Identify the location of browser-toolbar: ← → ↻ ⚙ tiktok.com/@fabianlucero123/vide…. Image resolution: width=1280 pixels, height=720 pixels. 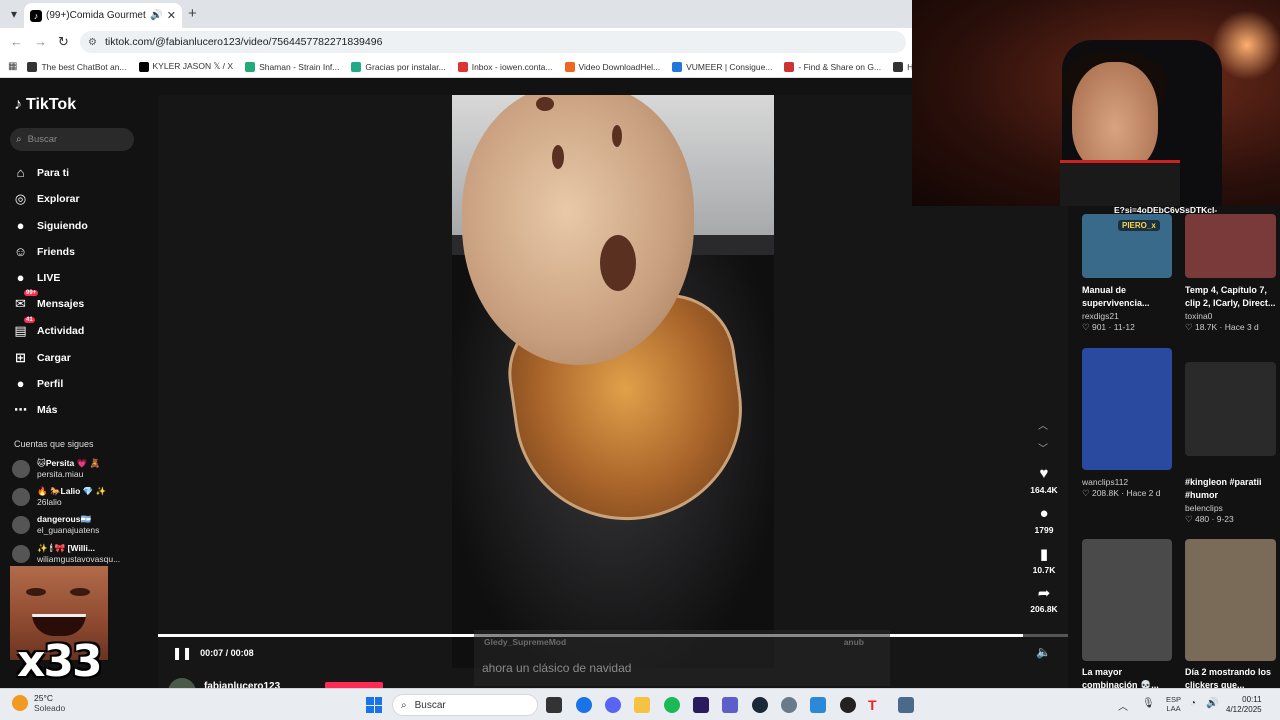
(456, 42).